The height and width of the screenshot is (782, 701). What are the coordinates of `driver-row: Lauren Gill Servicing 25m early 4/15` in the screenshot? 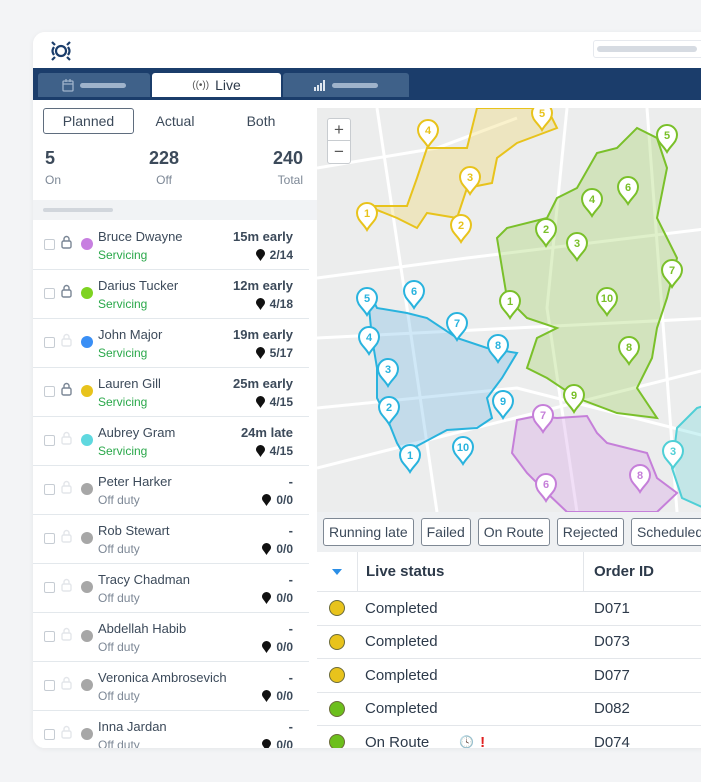 It's located at (171, 392).